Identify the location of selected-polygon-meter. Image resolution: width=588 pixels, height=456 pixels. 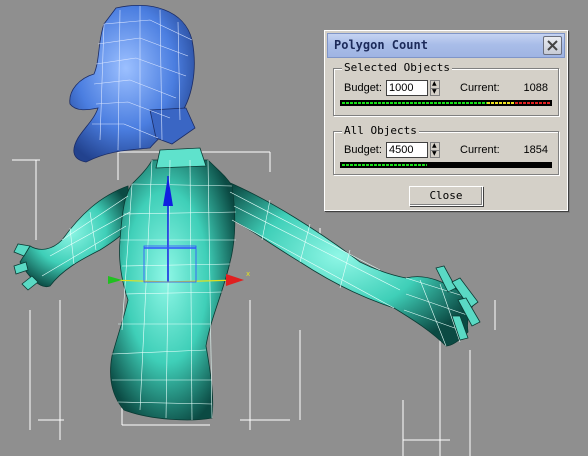
(446, 103).